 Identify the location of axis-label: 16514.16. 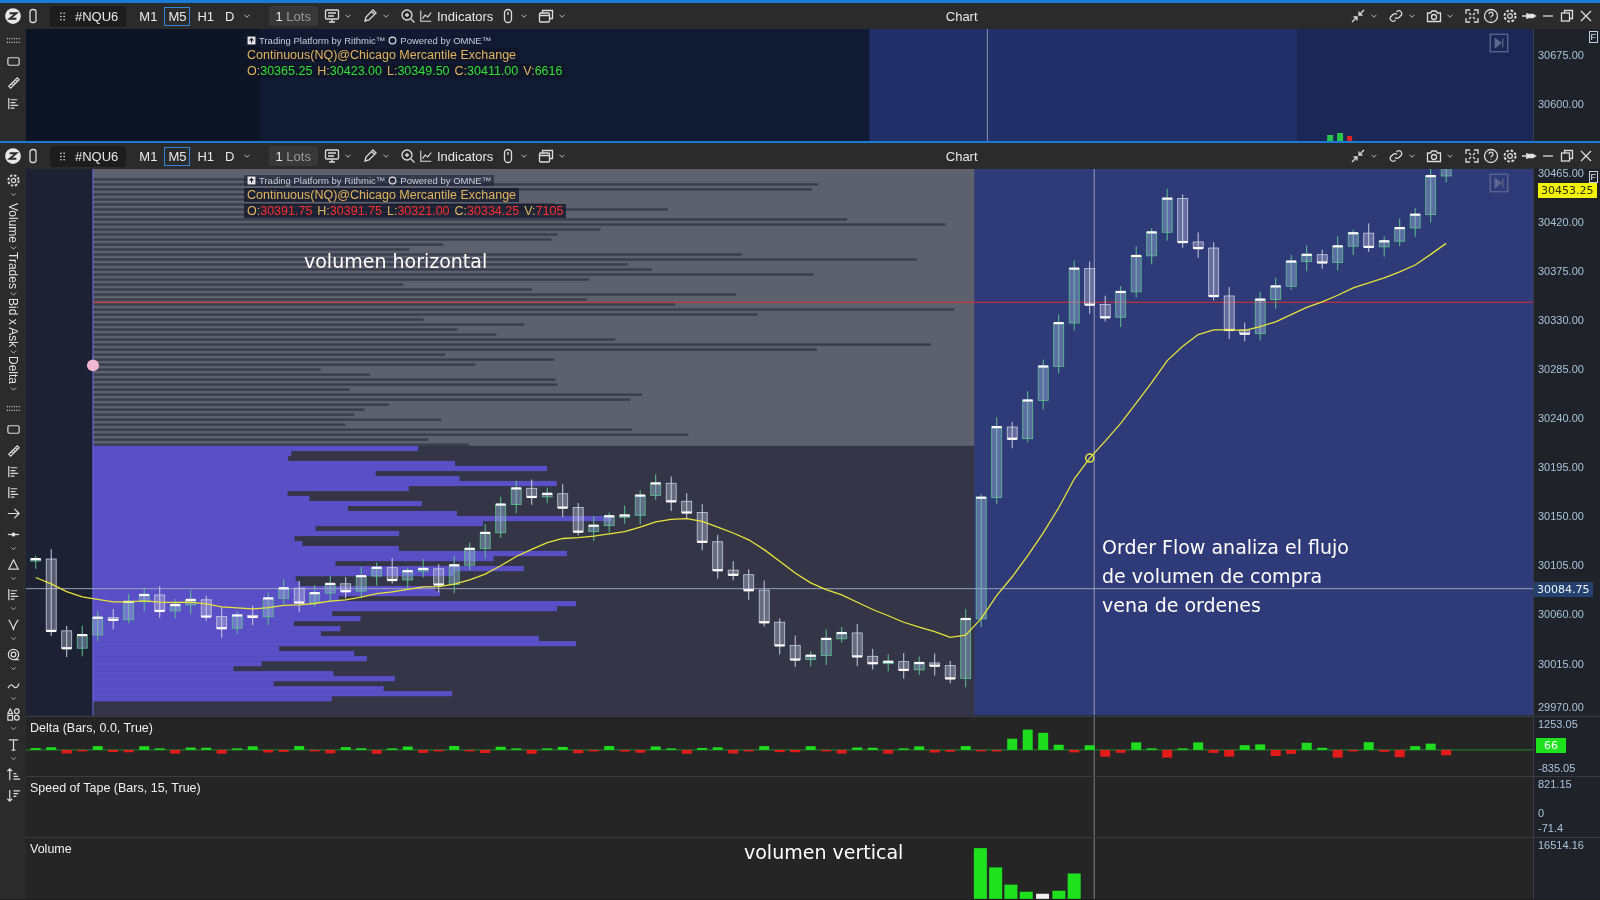
(1561, 845).